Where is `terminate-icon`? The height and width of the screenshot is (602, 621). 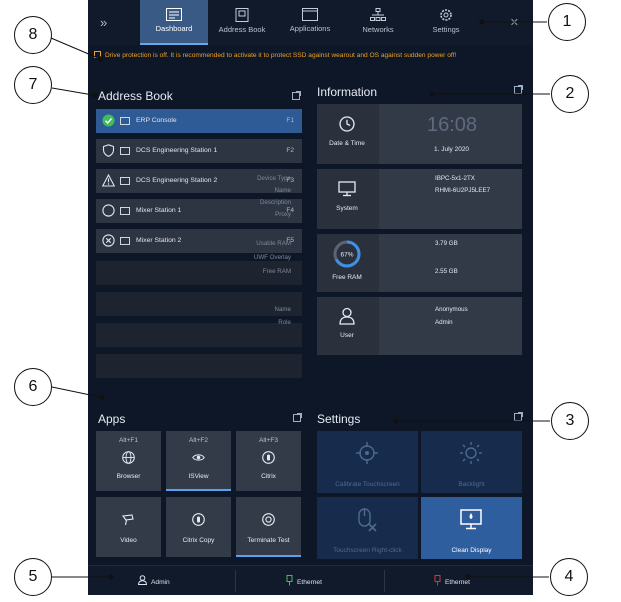
terminate-icon is located at coordinates (268, 519).